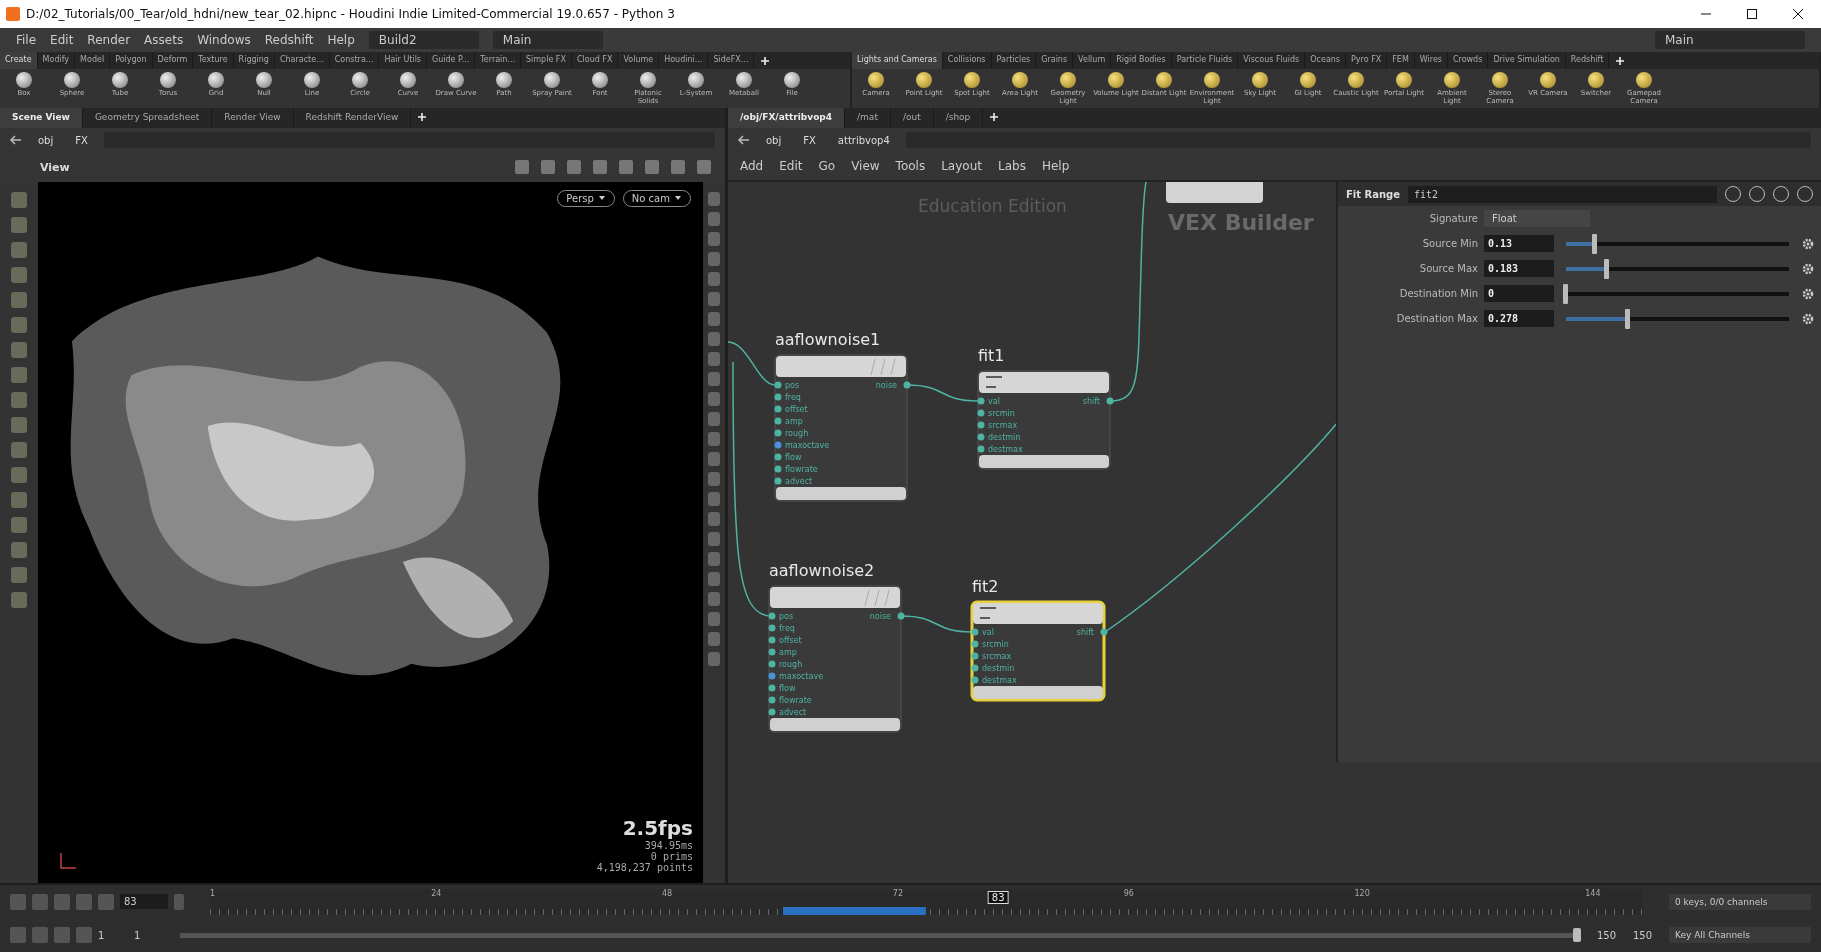 This screenshot has height=952, width=1821. What do you see at coordinates (863, 140) in the screenshot?
I see `path-crumb: attribvop4` at bounding box center [863, 140].